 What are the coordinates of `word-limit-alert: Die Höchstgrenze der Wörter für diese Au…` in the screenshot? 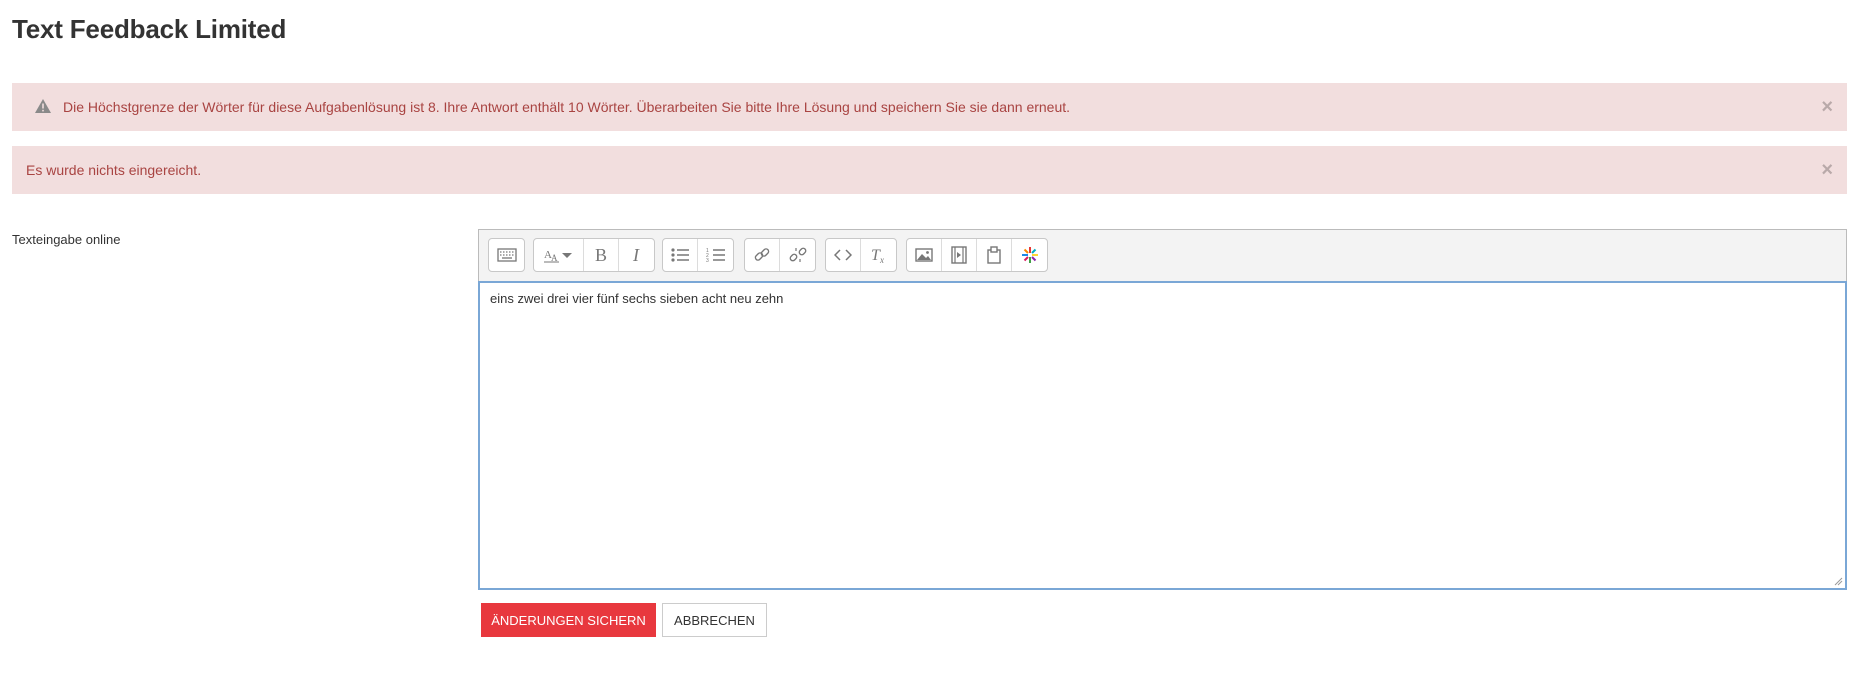 It's located at (929, 107).